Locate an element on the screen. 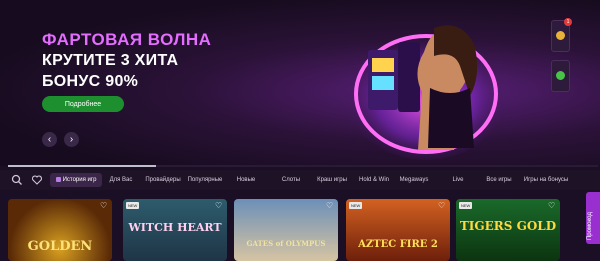  tab-bonus-games: Игры на бонусы is located at coordinates (546, 180).